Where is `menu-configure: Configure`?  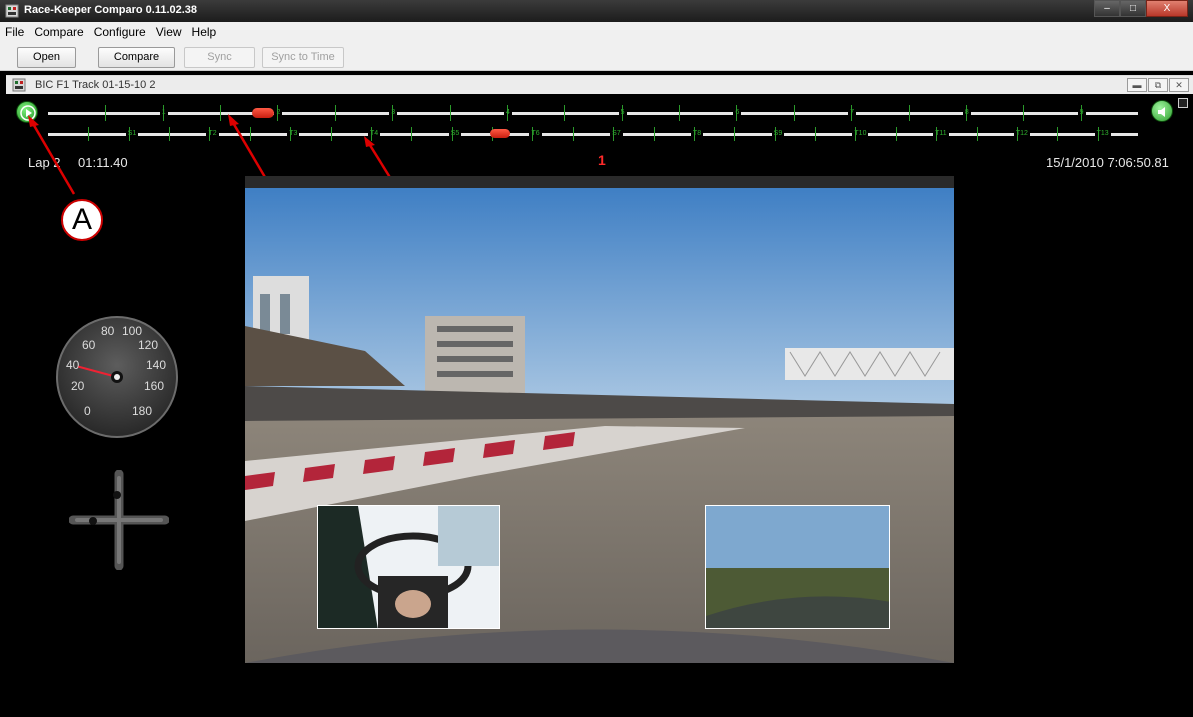
menu-configure: Configure is located at coordinates (120, 32).